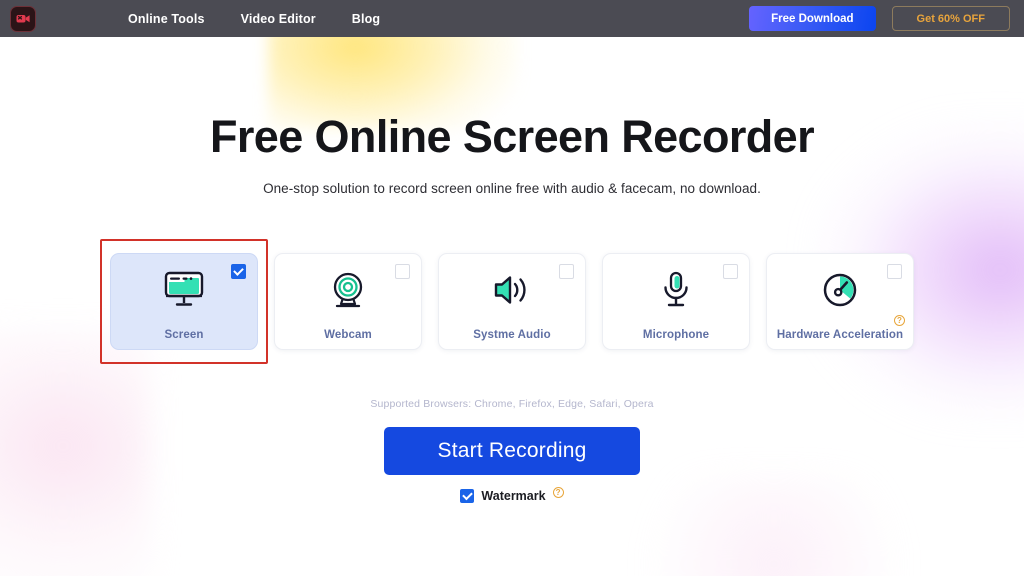  What do you see at coordinates (512, 290) in the screenshot?
I see `speaker-icon` at bounding box center [512, 290].